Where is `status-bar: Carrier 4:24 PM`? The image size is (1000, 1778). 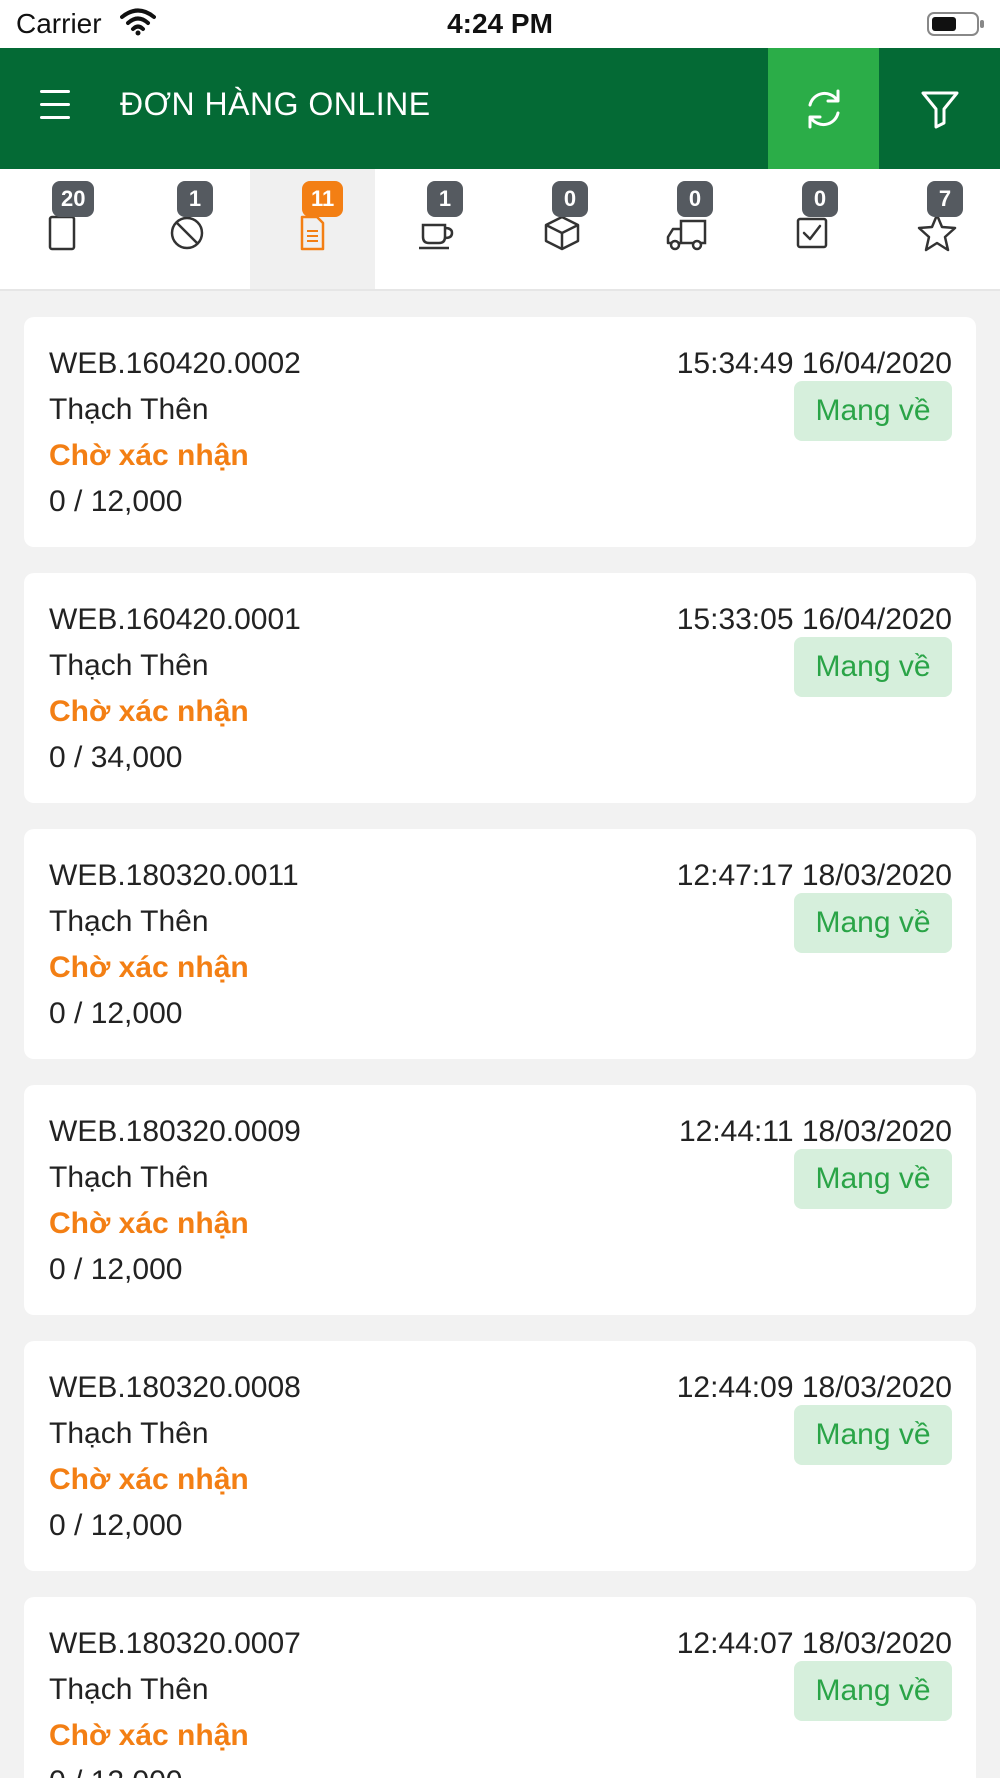
status-bar: Carrier 4:24 PM is located at coordinates (500, 24).